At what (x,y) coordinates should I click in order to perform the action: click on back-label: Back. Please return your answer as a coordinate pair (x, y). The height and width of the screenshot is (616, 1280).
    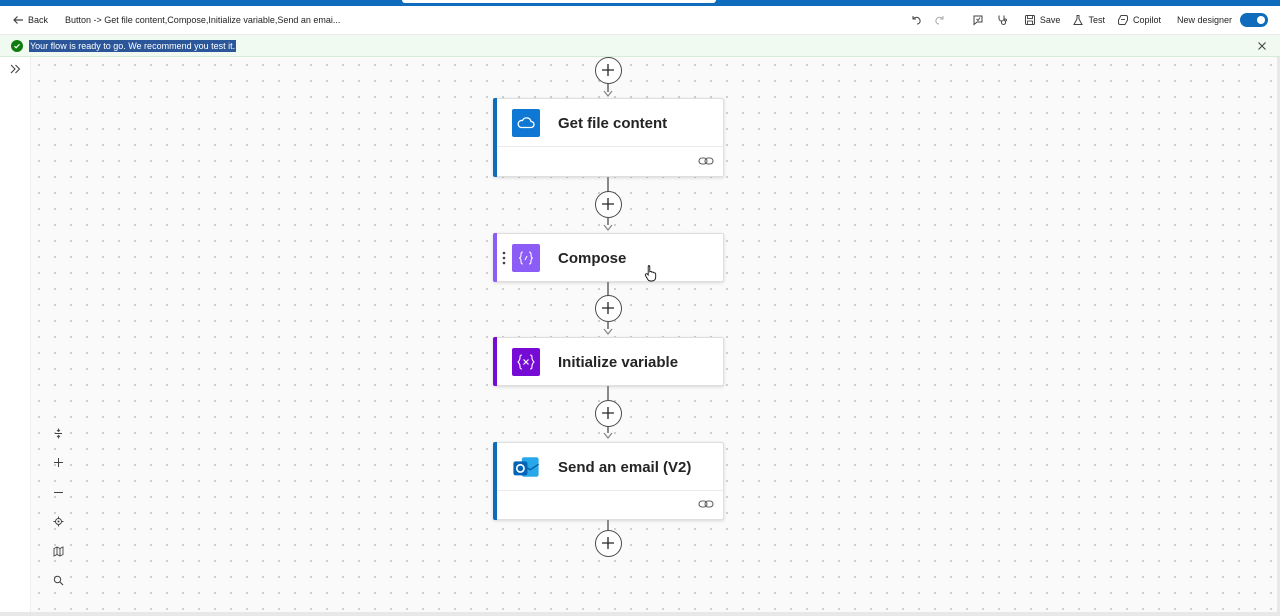
    Looking at the image, I should click on (38, 20).